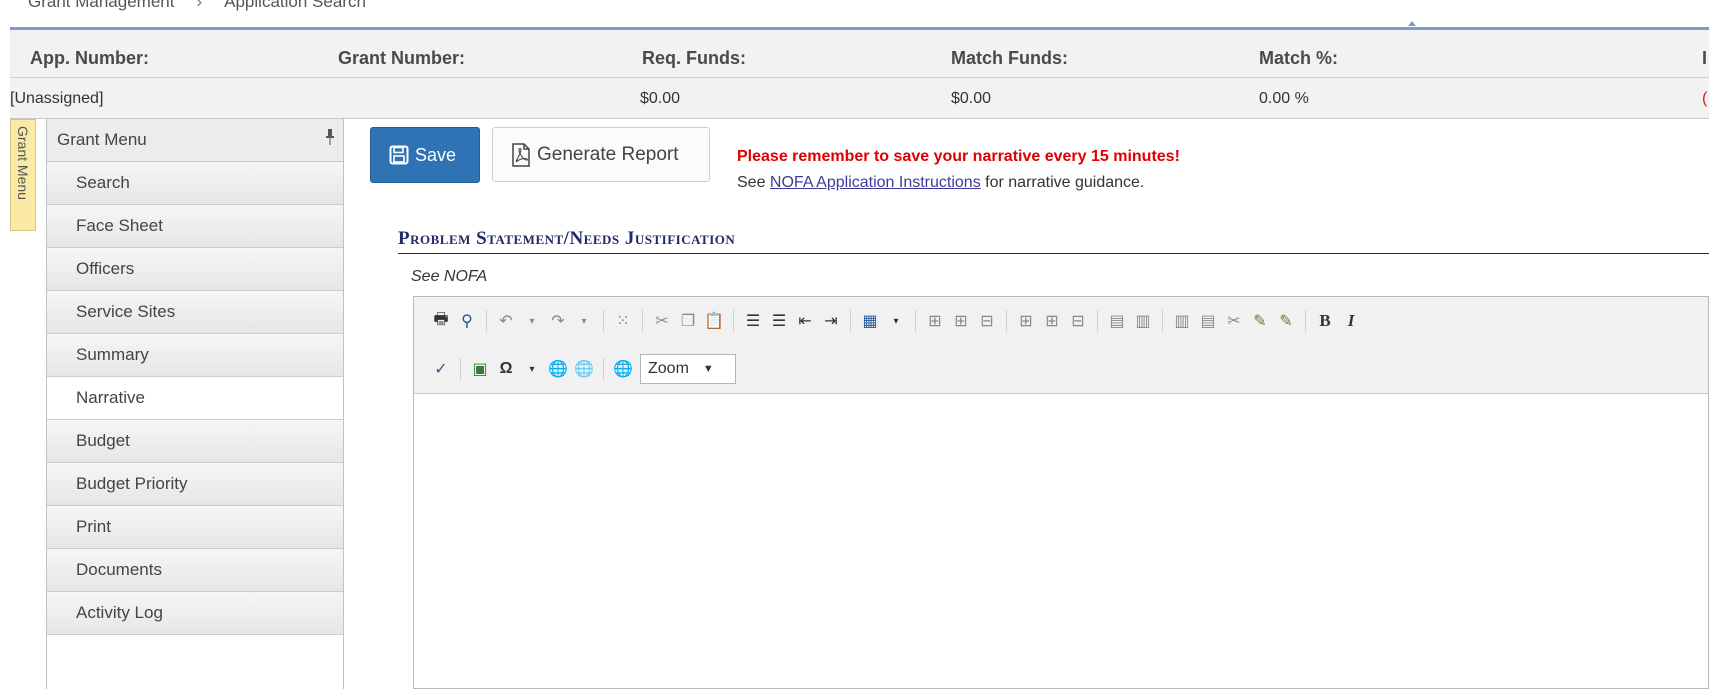  What do you see at coordinates (859, 54) in the screenshot?
I see `summary-header-row` at bounding box center [859, 54].